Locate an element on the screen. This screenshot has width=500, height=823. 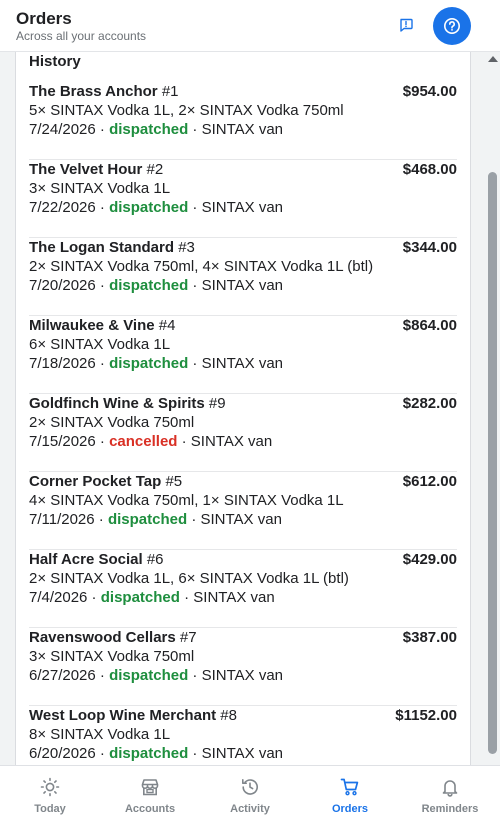
store-icon is located at coordinates (150, 787).